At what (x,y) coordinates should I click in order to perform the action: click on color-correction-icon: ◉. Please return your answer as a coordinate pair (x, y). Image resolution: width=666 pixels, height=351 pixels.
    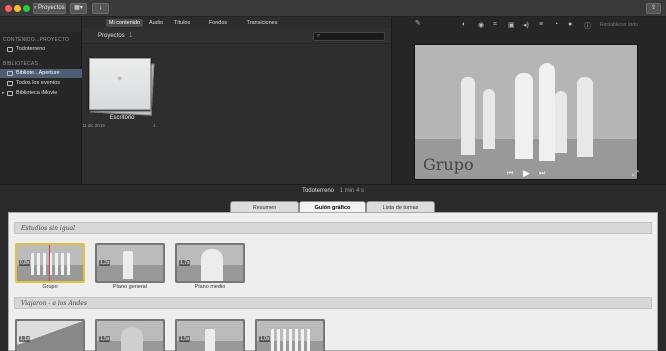
    Looking at the image, I should click on (481, 25).